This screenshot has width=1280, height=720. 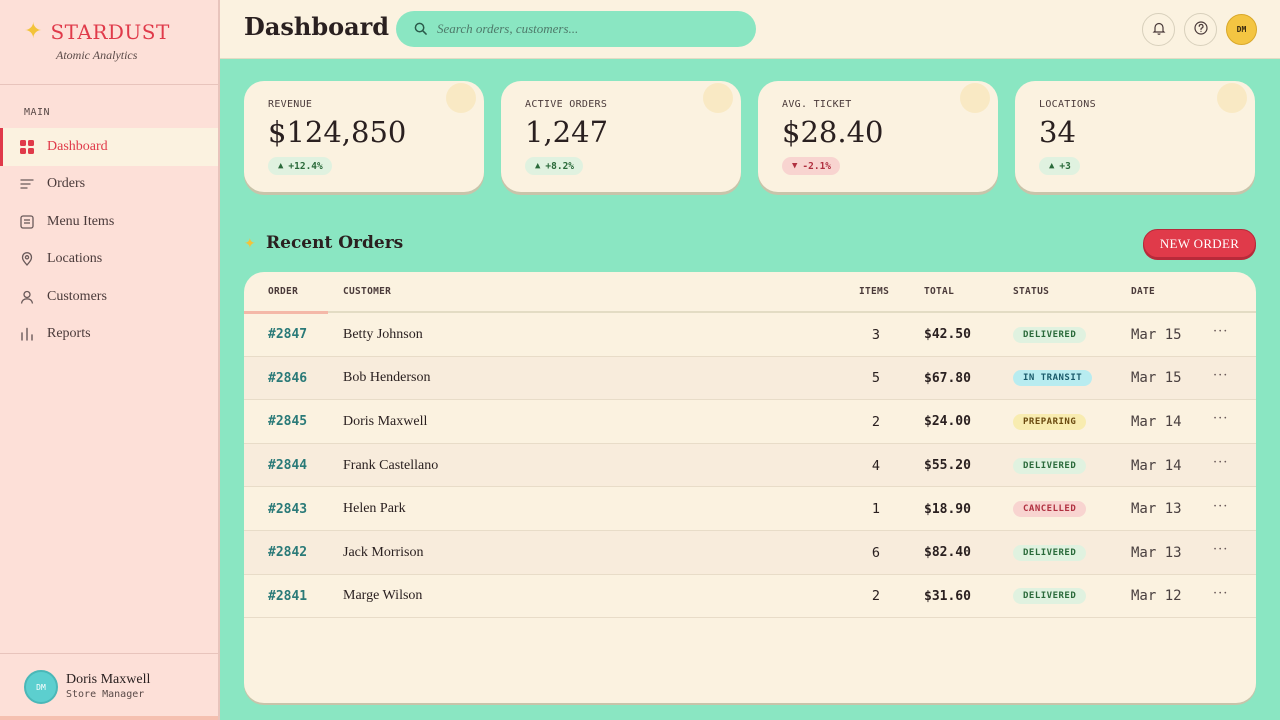 What do you see at coordinates (283, 291) in the screenshot?
I see `column-header-order: ORDER` at bounding box center [283, 291].